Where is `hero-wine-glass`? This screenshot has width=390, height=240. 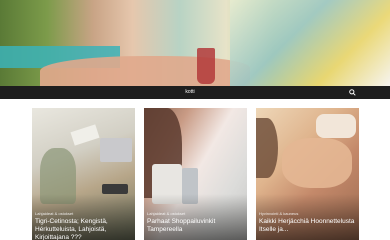
hero-wine-glass is located at coordinates (206, 66).